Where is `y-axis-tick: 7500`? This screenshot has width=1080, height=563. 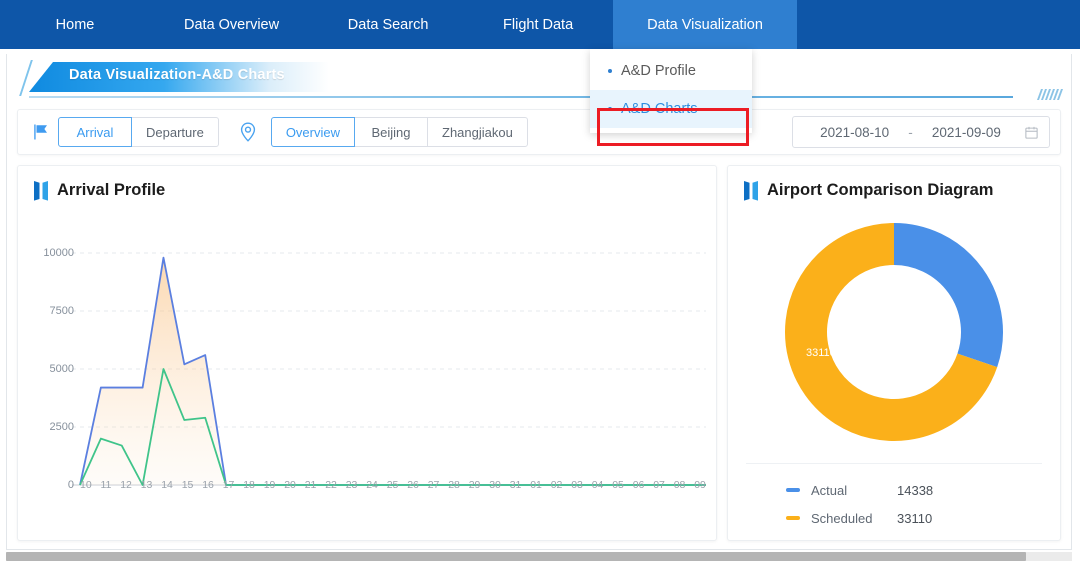 y-axis-tick: 7500 is located at coordinates (61, 311).